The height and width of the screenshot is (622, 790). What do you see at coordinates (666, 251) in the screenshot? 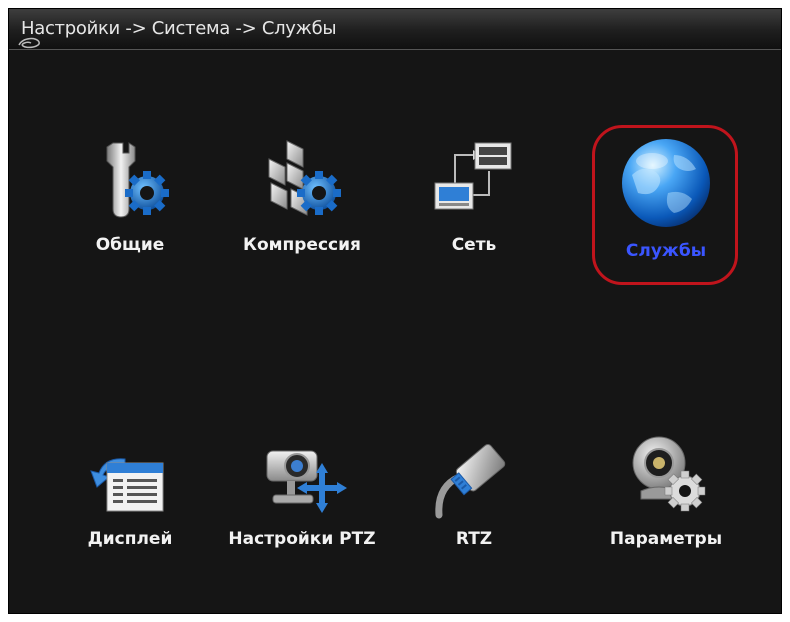
I see `menu-item-label: Службы` at bounding box center [666, 251].